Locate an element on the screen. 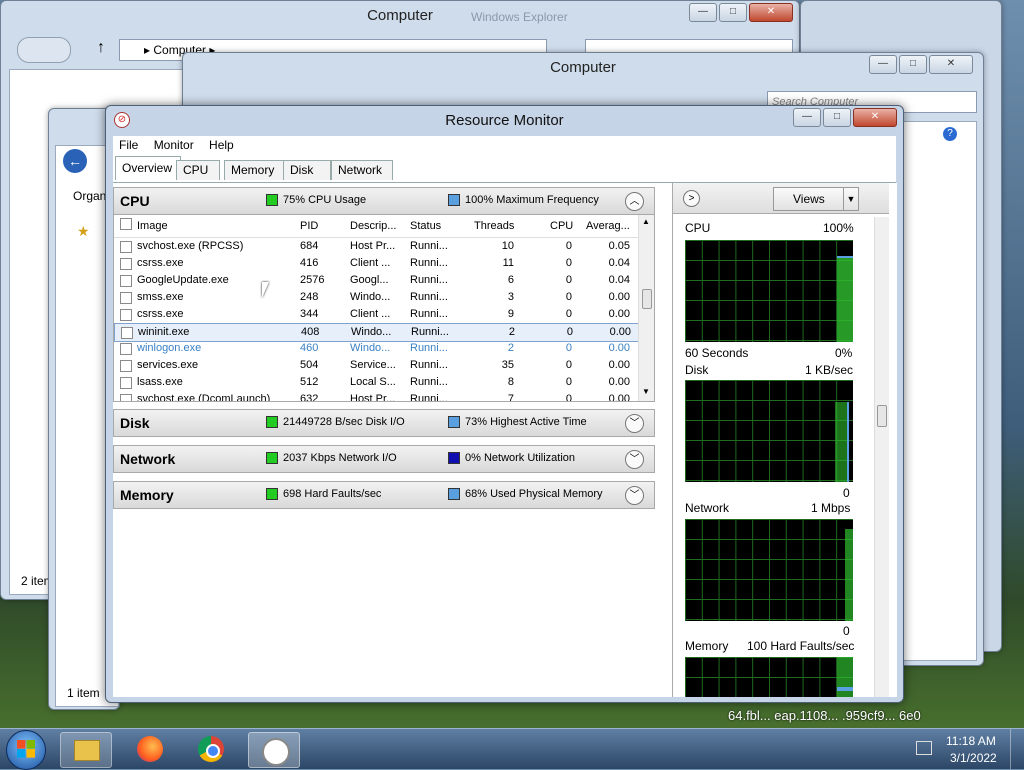  menu-file: File is located at coordinates (128, 145).